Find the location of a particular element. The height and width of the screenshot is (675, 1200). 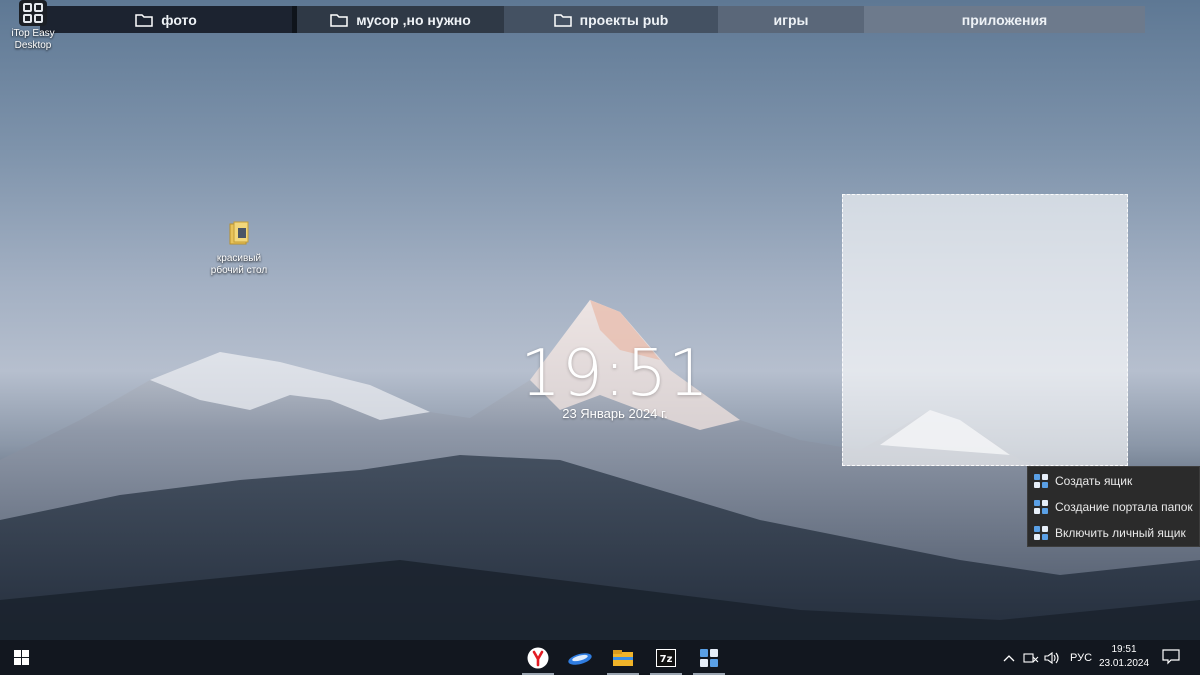

desktop-icon-label: красивый рбочий стол is located at coordinates (239, 264).